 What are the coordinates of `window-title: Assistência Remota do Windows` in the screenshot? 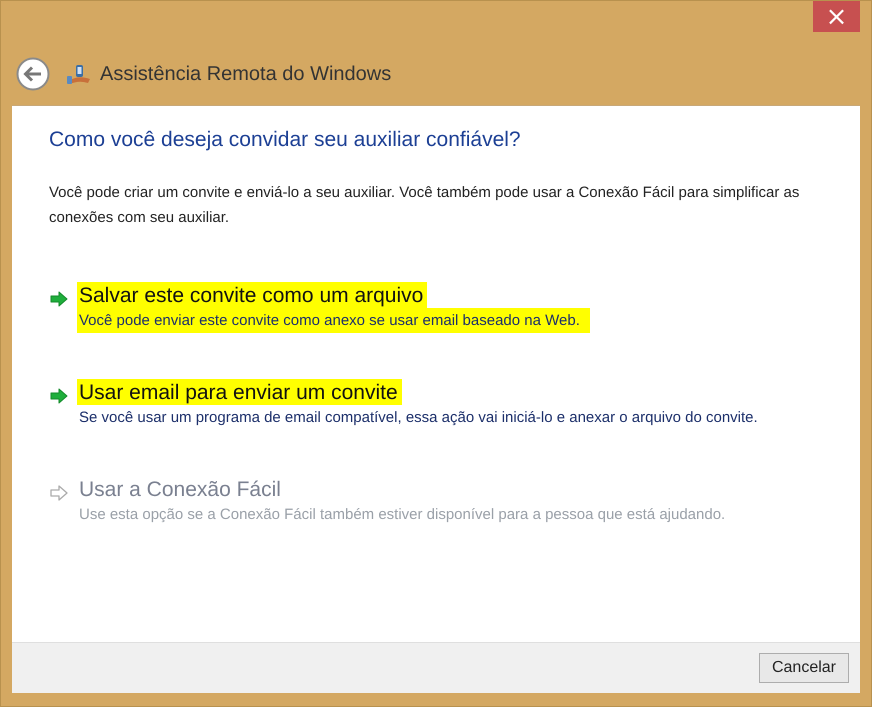 It's located at (246, 74).